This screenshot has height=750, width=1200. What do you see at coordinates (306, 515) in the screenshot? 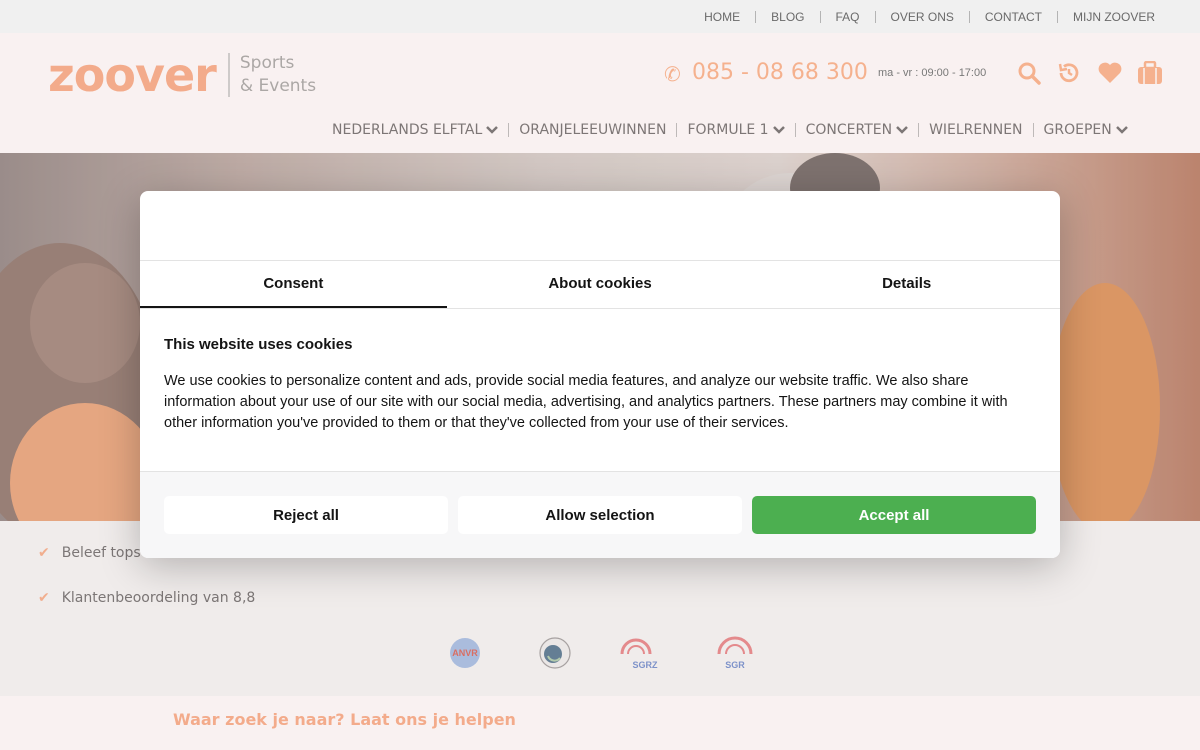
I see `reject-all-button: Reject all` at bounding box center [306, 515].